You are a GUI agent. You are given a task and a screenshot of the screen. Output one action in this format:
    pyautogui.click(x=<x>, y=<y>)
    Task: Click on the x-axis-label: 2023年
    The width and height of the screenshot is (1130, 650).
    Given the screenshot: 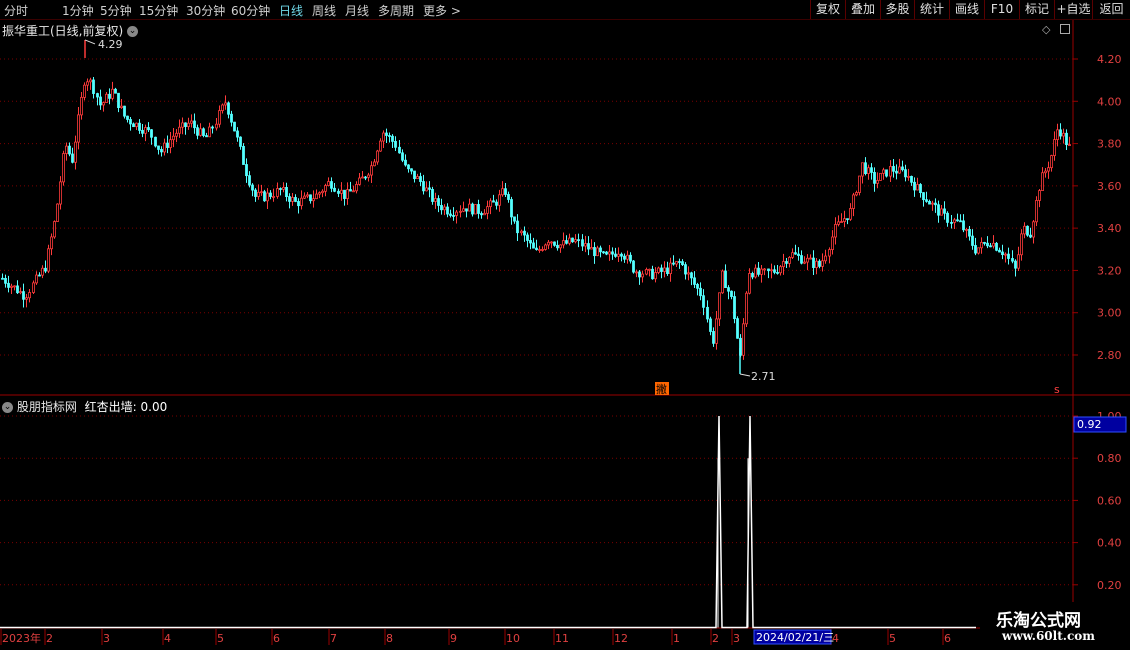 What is the action you would take?
    pyautogui.click(x=21, y=638)
    